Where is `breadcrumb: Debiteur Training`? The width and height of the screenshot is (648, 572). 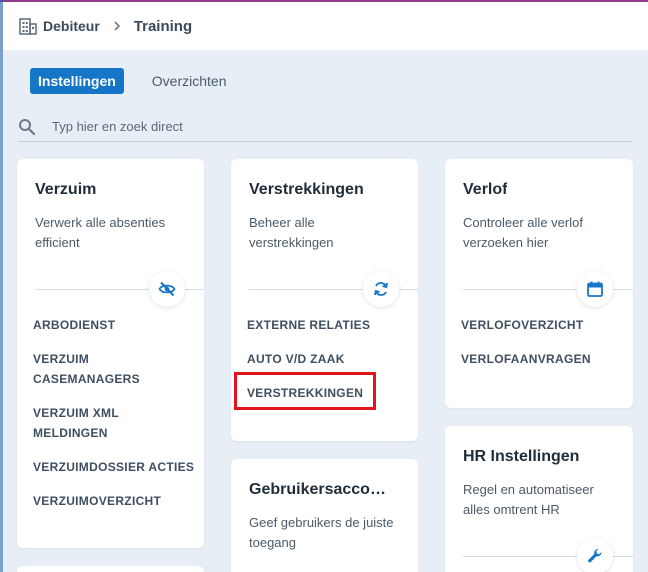
breadcrumb: Debiteur Training is located at coordinates (325, 26).